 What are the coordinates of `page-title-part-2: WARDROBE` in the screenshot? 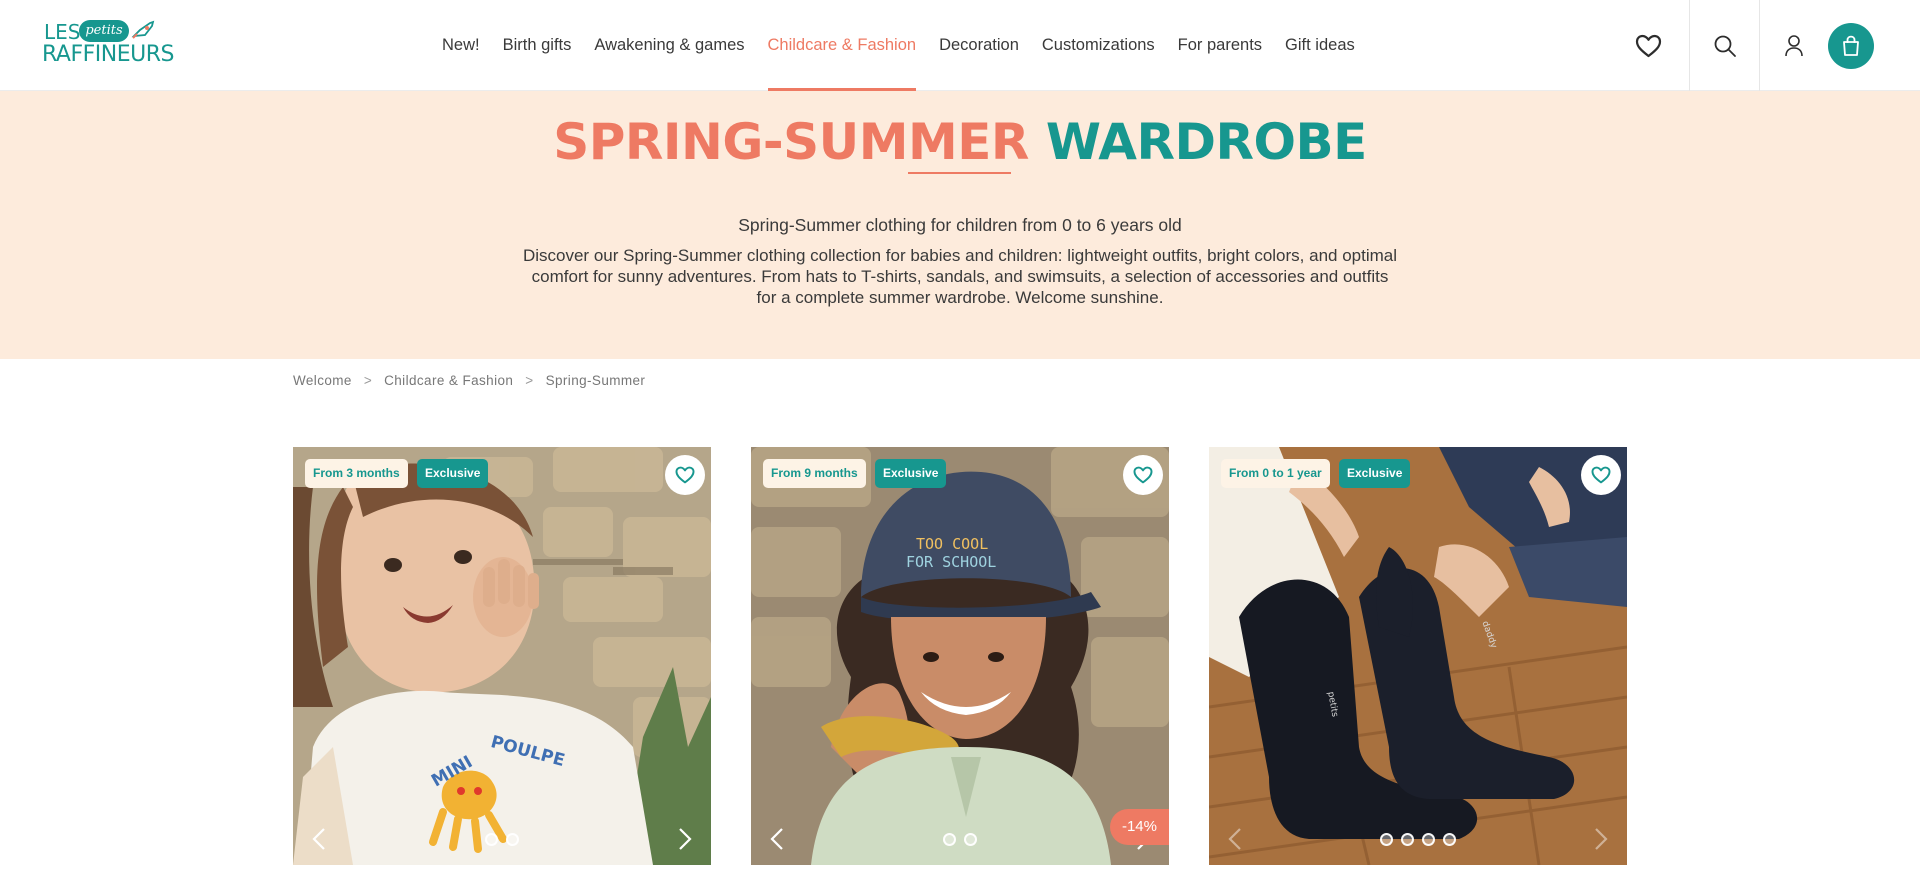 It's located at (1206, 142).